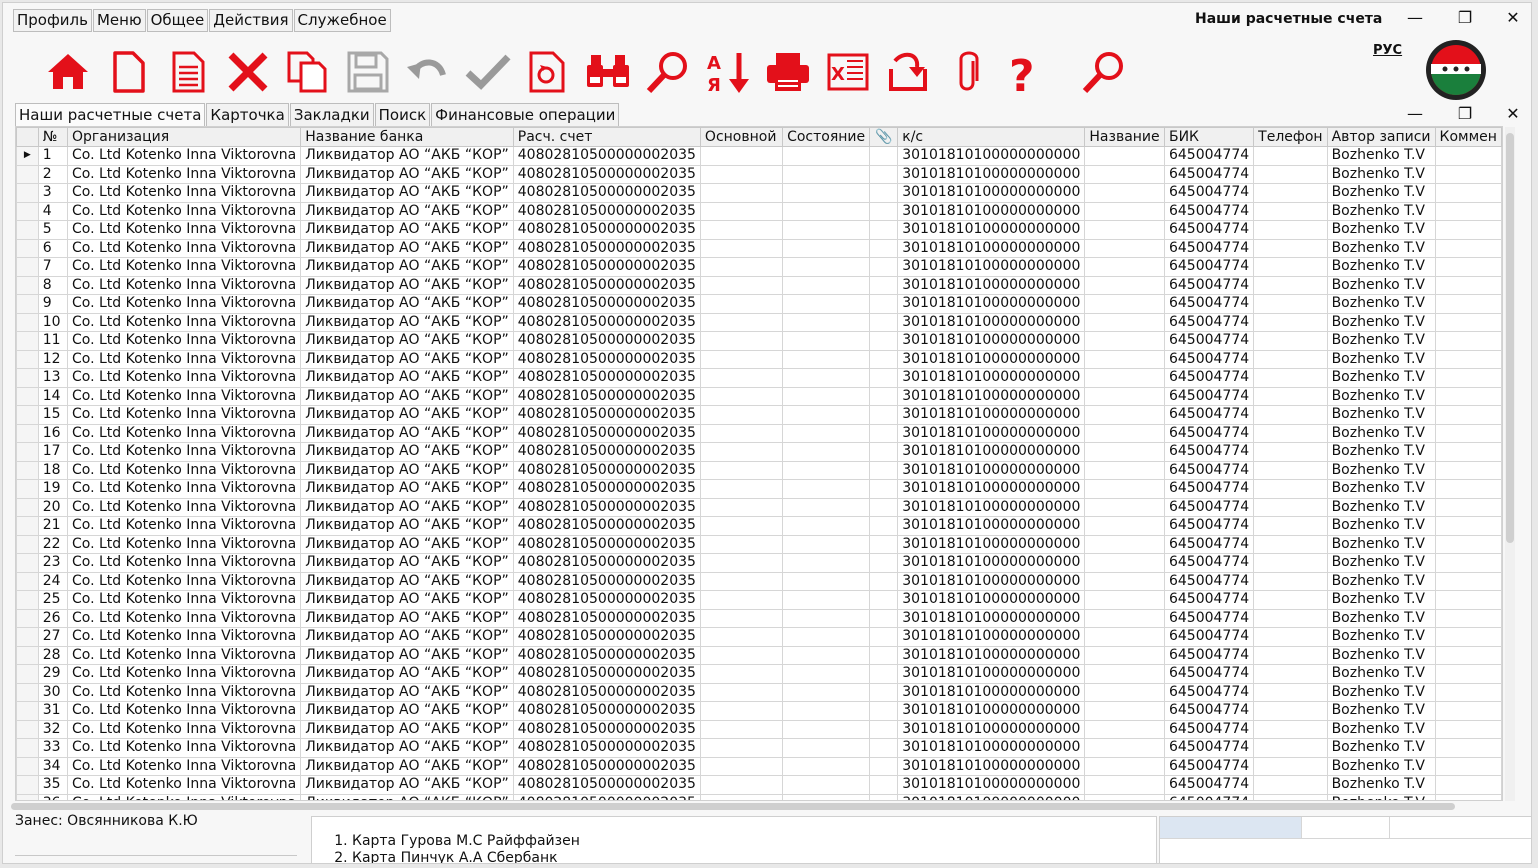 The height and width of the screenshot is (868, 1538). What do you see at coordinates (52, 766) in the screenshot?
I see `row-number: 34` at bounding box center [52, 766].